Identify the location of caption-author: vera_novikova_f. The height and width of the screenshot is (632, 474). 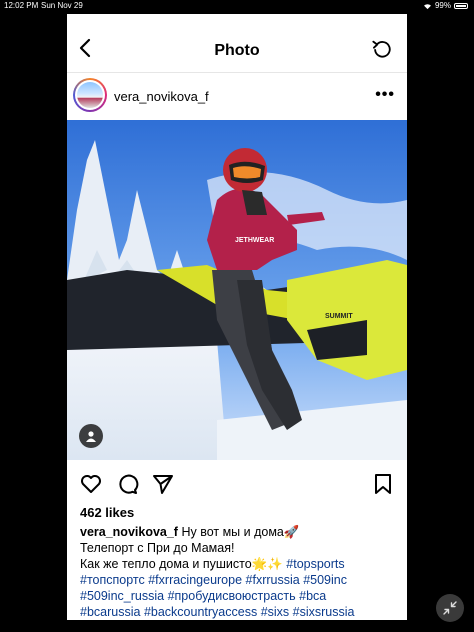
(129, 532).